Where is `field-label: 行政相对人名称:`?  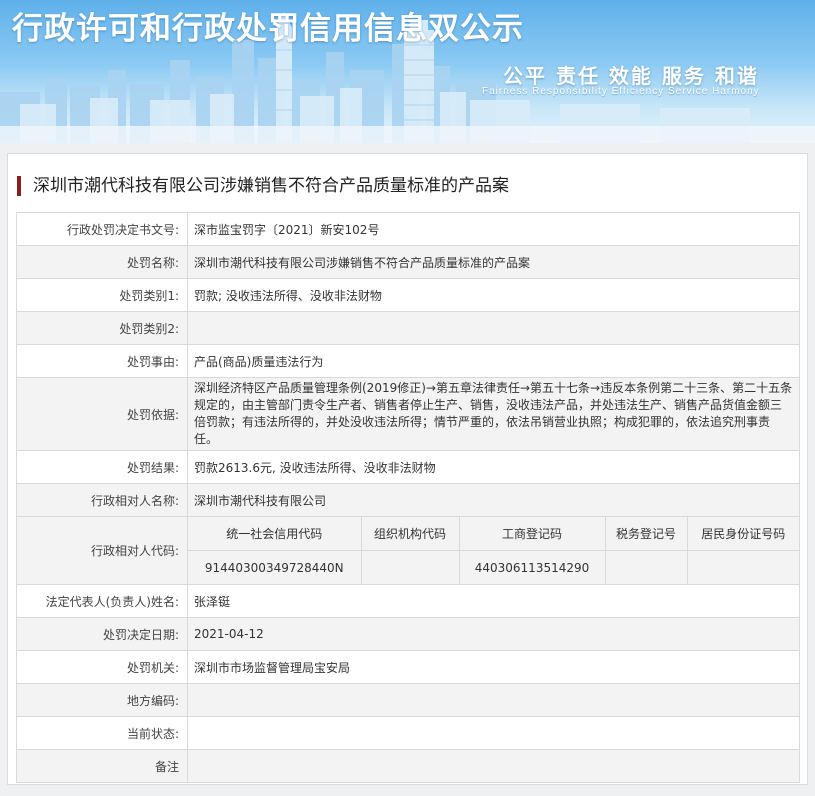 field-label: 行政相对人名称: is located at coordinates (102, 500).